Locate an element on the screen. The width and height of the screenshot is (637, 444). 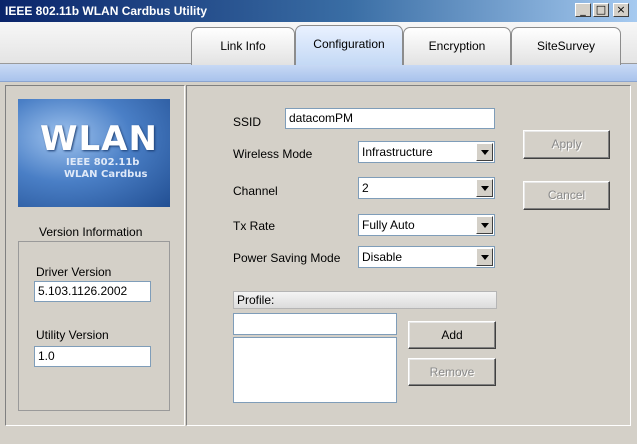
apply-button: Apply is located at coordinates (566, 144).